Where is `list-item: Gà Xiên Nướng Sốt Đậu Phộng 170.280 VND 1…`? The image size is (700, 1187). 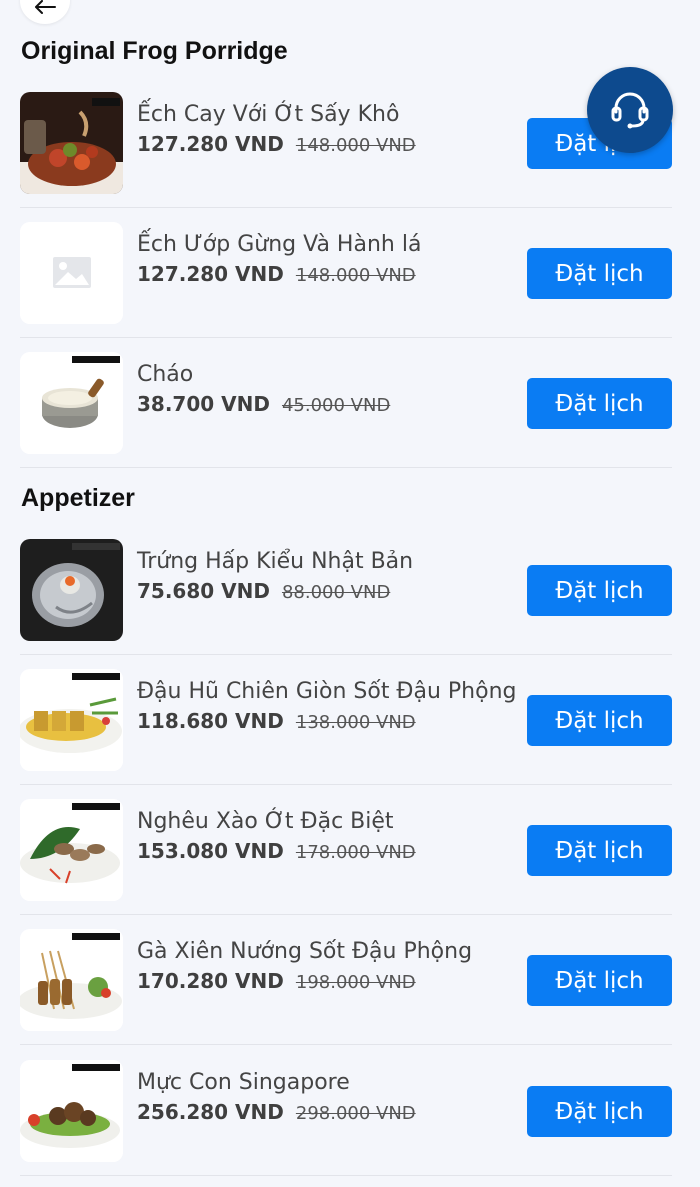
list-item: Gà Xiên Nướng Sốt Đậu Phộng 170.280 VND 1… is located at coordinates (346, 980).